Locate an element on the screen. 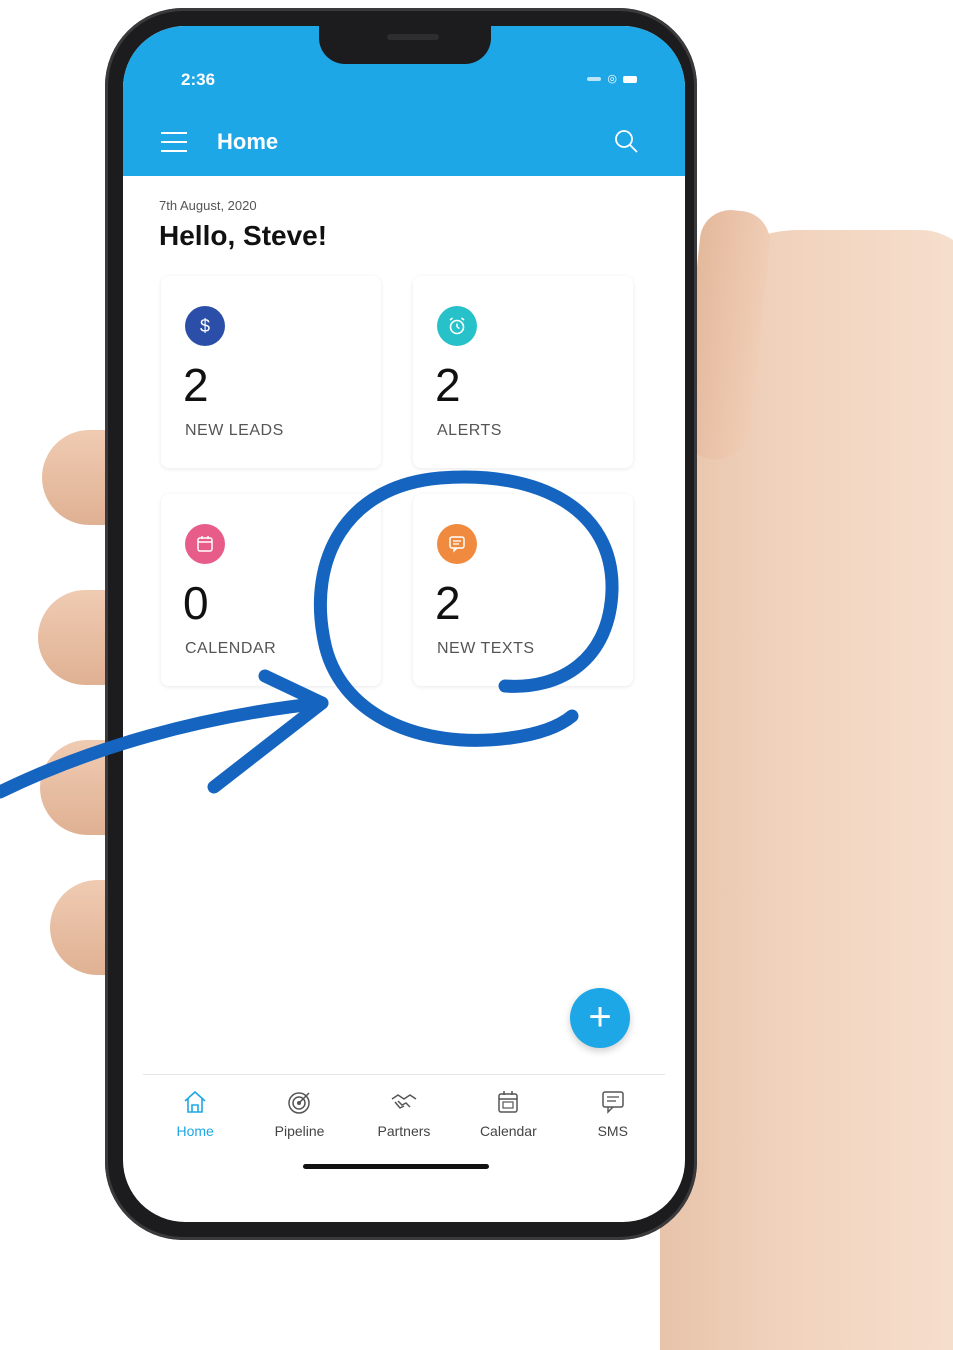 Image resolution: width=953 pixels, height=1350 pixels. card-label: NEW TEXTS is located at coordinates (486, 648).